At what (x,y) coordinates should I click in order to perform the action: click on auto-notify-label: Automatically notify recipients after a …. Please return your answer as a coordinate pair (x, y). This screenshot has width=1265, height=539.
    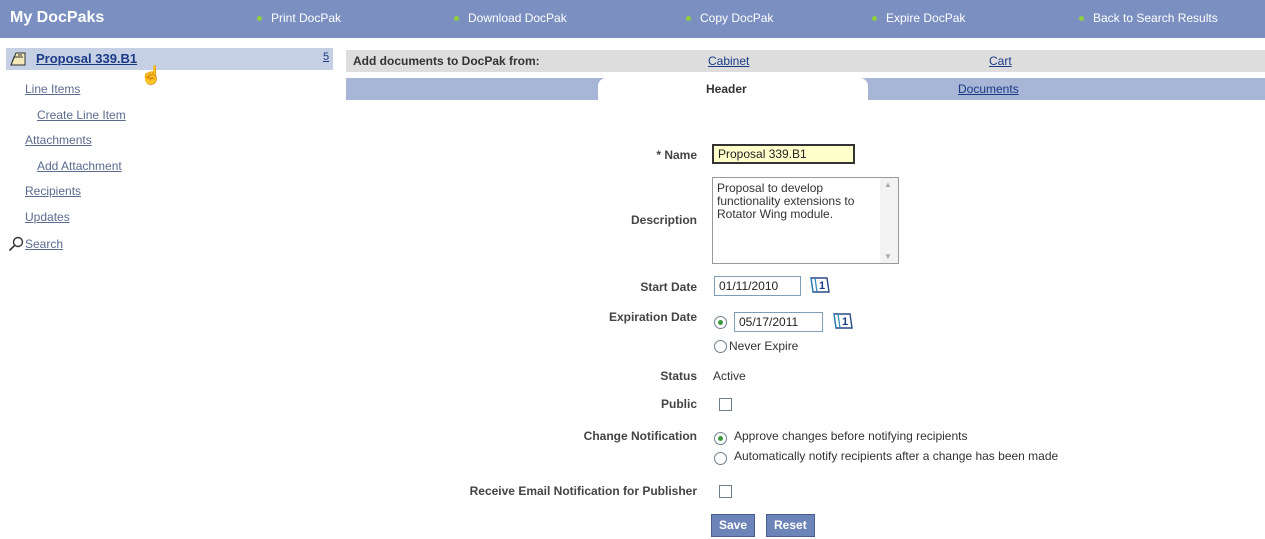
    Looking at the image, I should click on (896, 456).